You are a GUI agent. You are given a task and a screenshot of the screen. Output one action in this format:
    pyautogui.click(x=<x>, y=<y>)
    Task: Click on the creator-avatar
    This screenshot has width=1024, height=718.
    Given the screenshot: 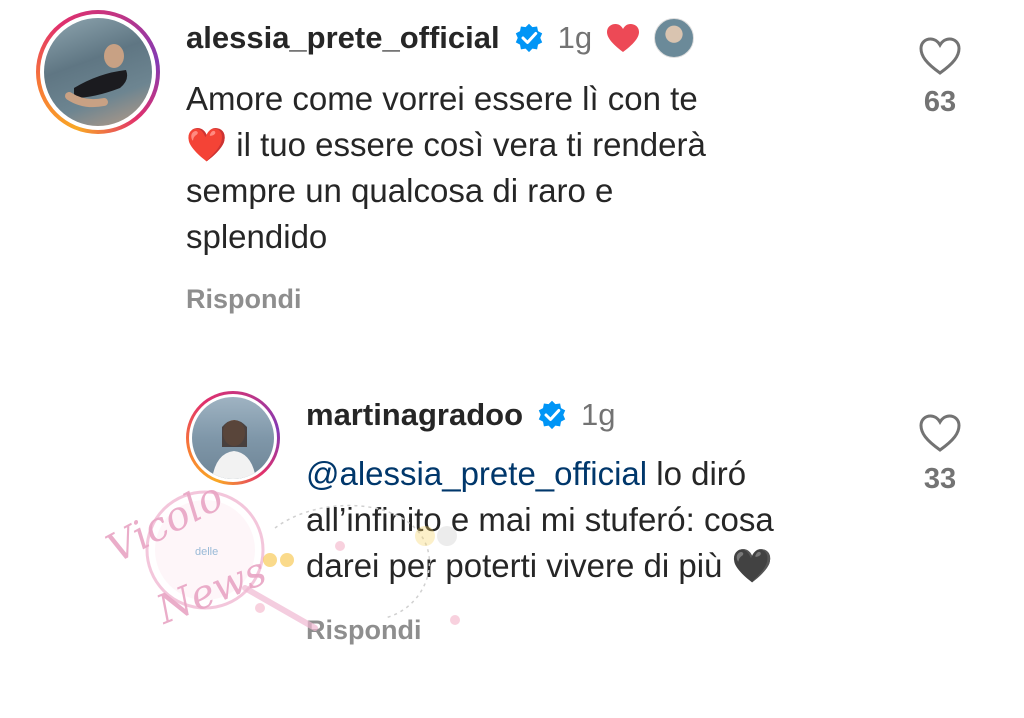 What is the action you would take?
    pyautogui.click(x=674, y=38)
    